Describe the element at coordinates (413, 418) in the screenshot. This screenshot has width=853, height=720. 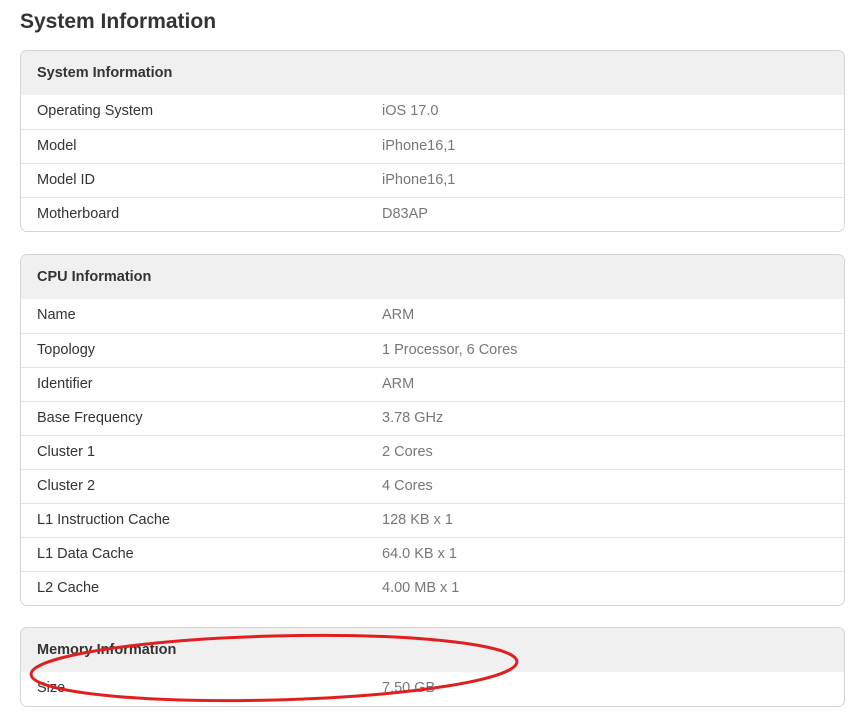
I see `row-value: 3.78 GHz` at that location.